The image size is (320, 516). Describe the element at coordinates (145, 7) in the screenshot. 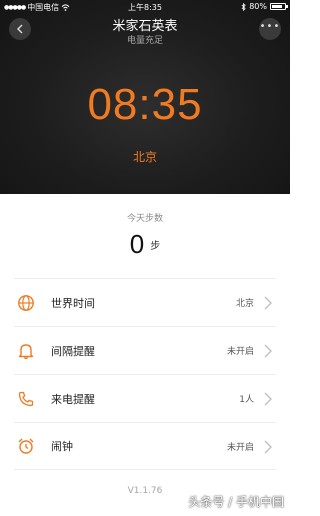

I see `status-bar: ●●●●● 中国电信 上午8:35 80%` at that location.